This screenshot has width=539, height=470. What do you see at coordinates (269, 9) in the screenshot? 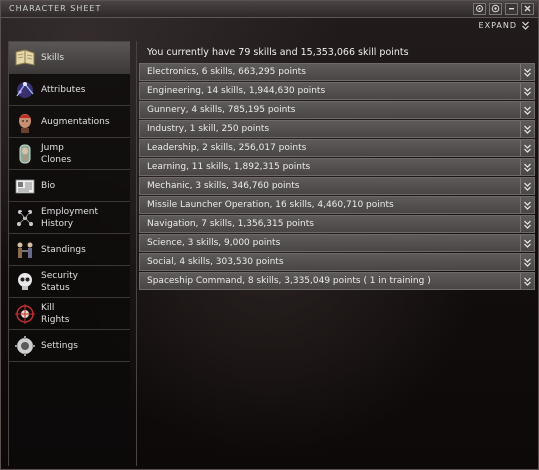
I see `title-bar: CHARACTER SHEET` at bounding box center [269, 9].